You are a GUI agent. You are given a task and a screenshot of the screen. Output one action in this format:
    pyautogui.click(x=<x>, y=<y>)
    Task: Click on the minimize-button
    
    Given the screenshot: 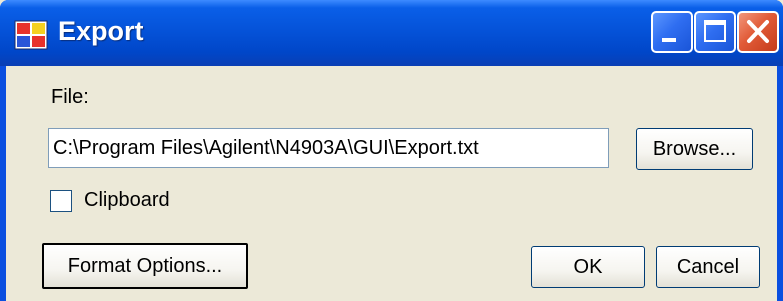 What is the action you would take?
    pyautogui.click(x=672, y=32)
    